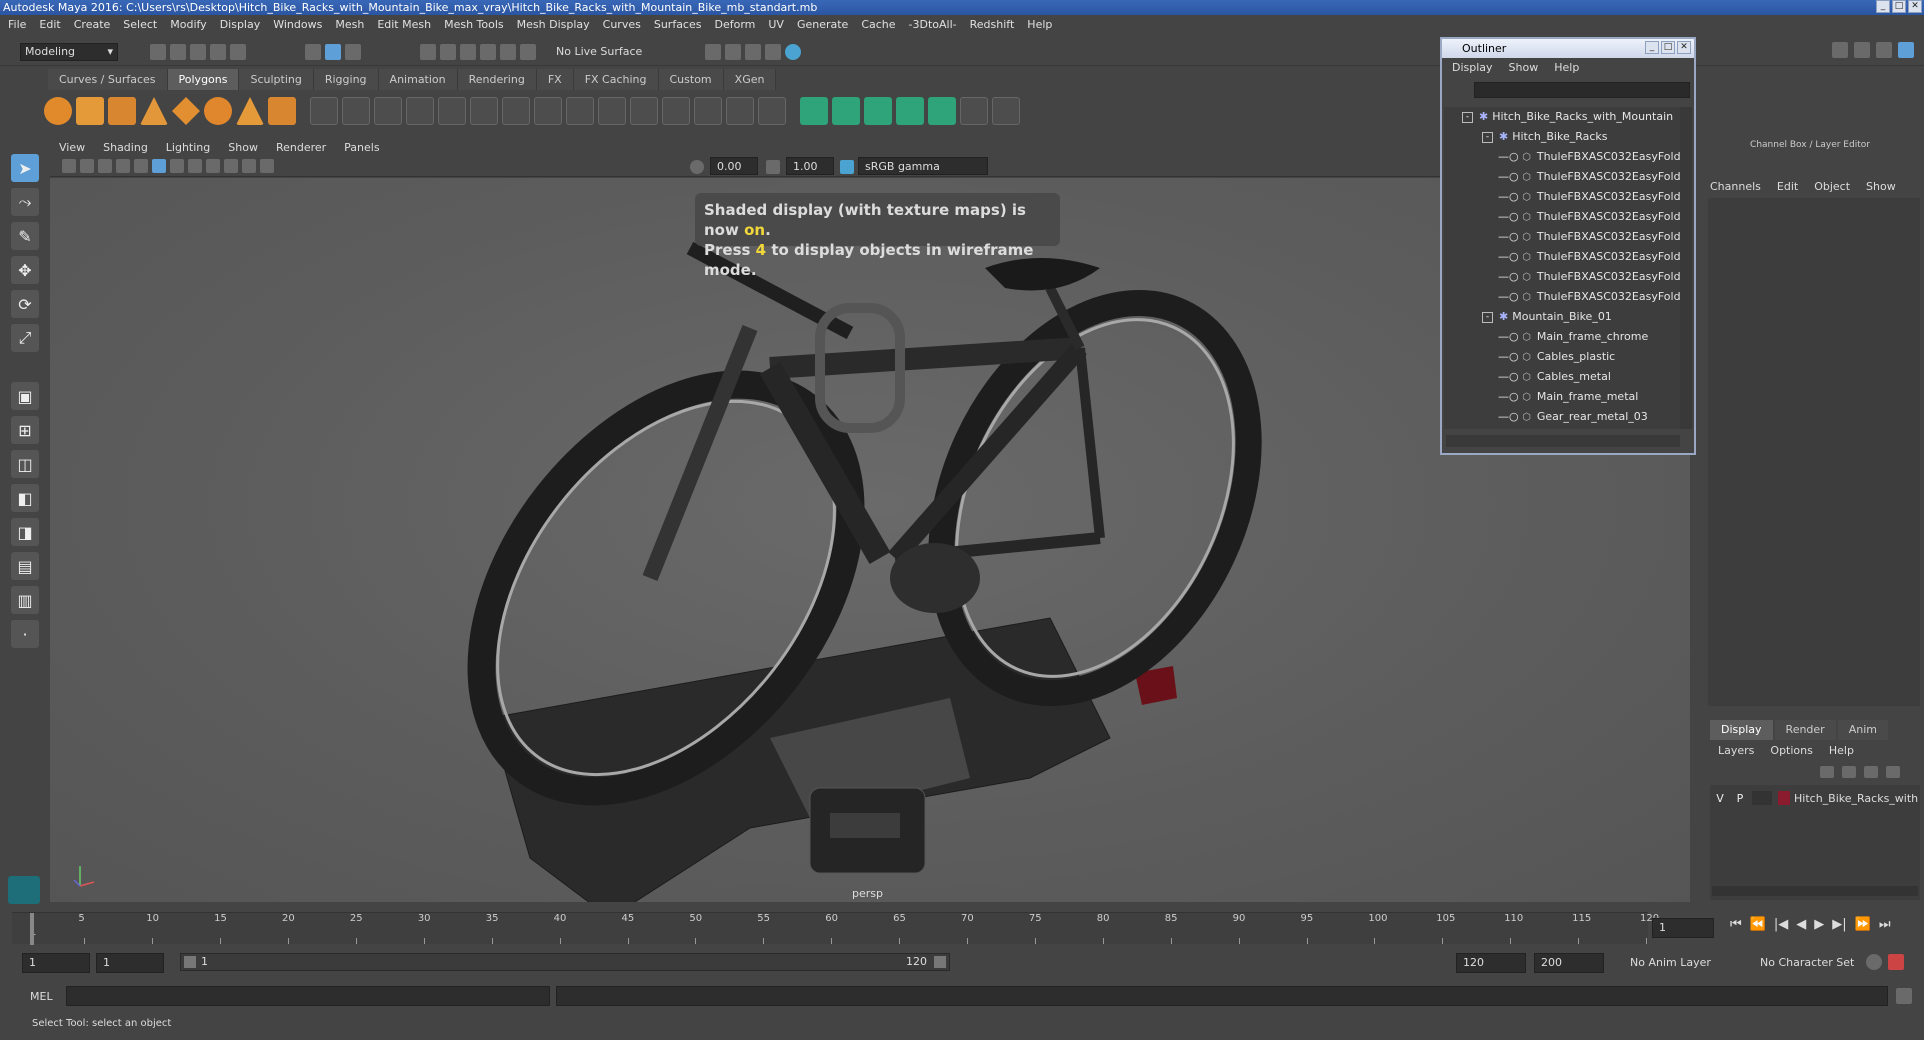  Describe the element at coordinates (108, 79) in the screenshot. I see `shelf-tab-curves-surfaces: Curves / Surfaces` at that location.